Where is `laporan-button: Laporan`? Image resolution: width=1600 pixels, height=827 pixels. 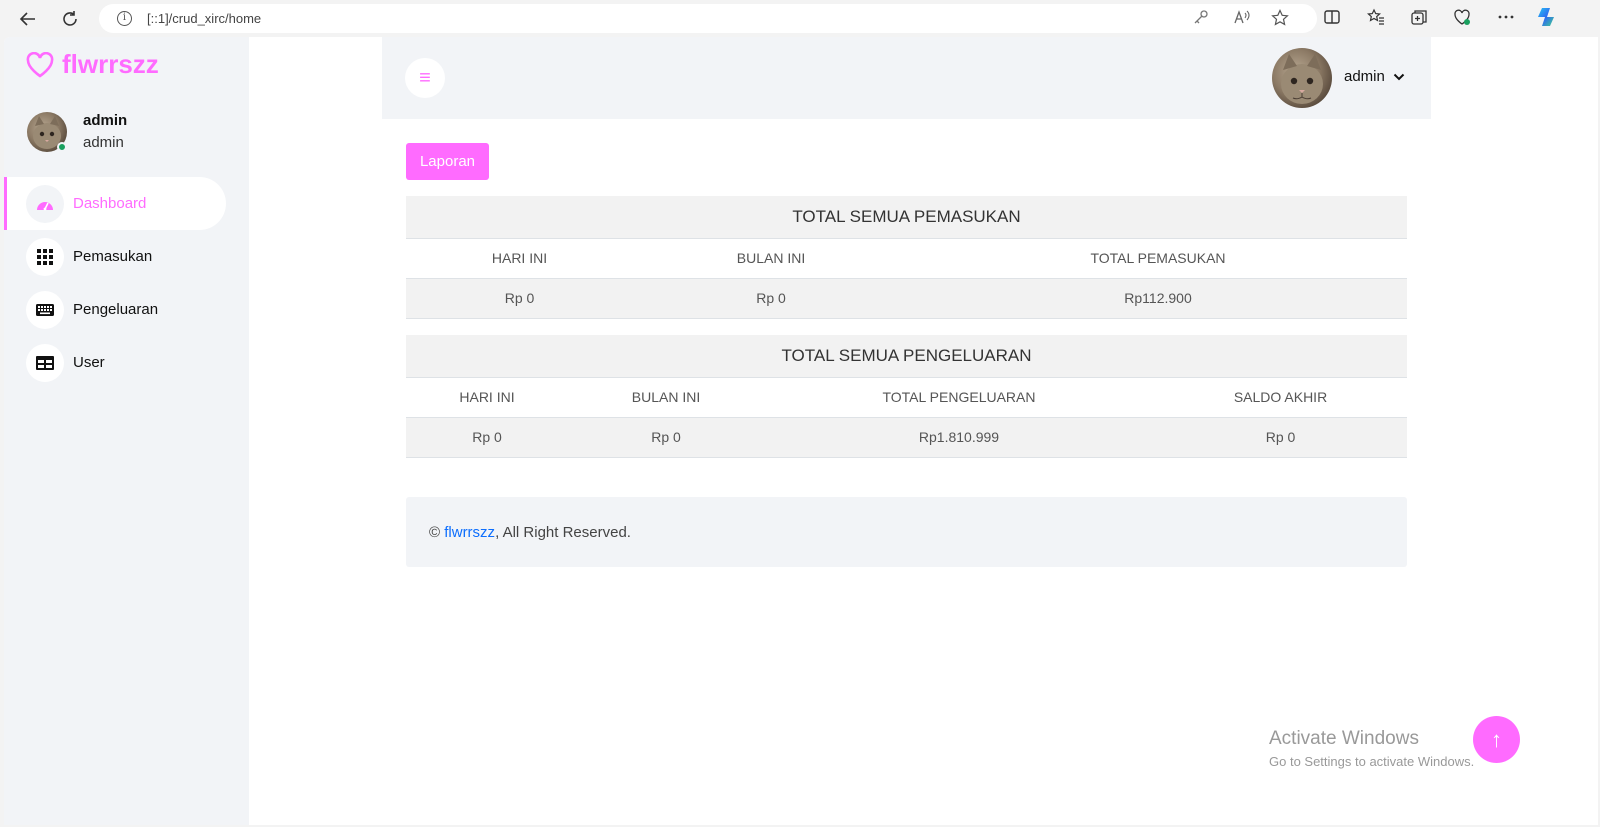
laporan-button: Laporan is located at coordinates (447, 161).